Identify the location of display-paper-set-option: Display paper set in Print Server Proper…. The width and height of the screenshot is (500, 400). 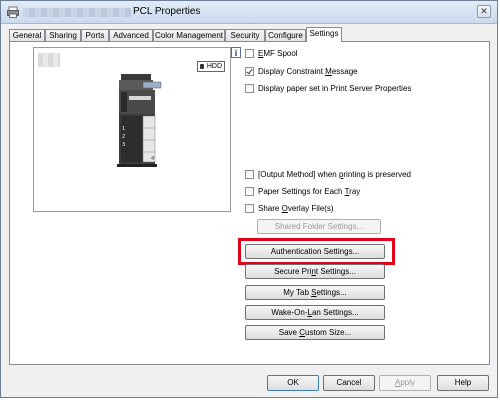
(328, 88).